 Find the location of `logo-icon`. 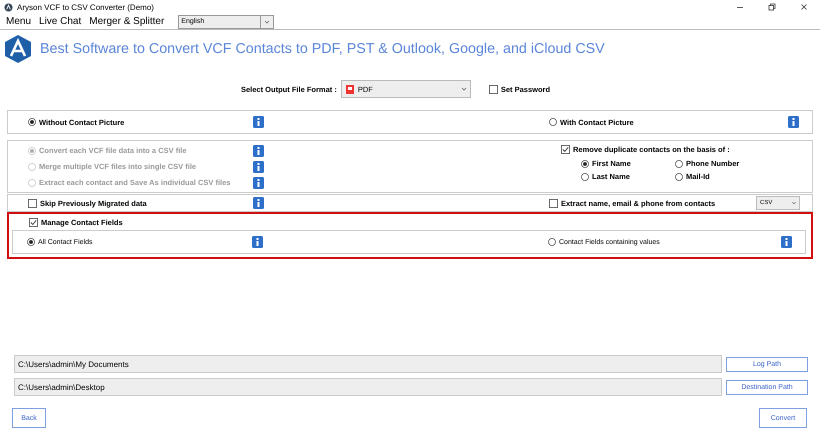

logo-icon is located at coordinates (18, 49).